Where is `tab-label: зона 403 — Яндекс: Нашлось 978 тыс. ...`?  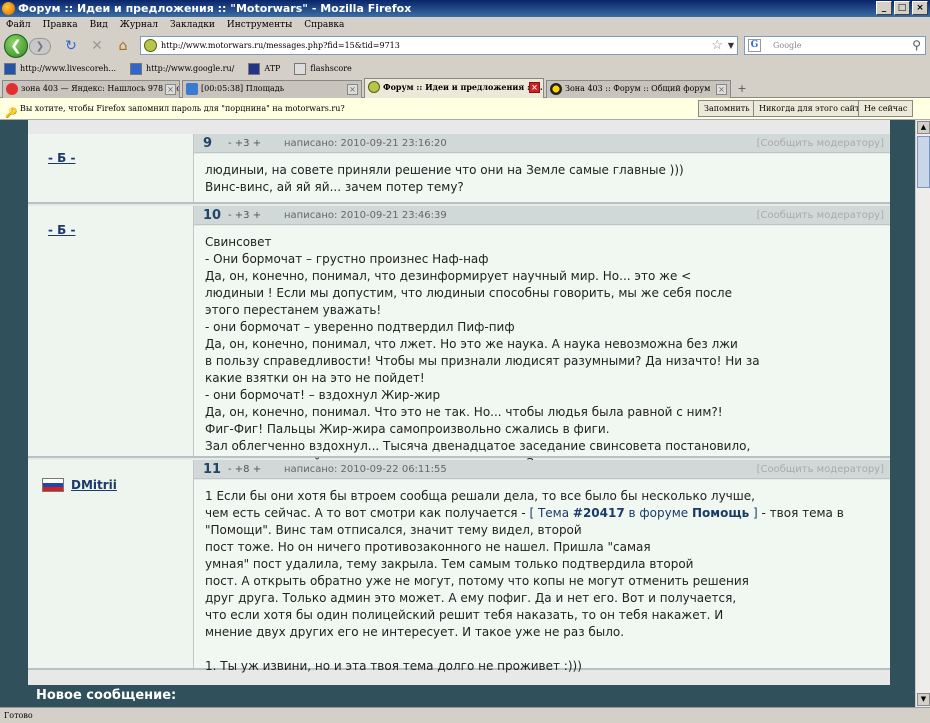 tab-label: зона 403 — Яндекс: Нашлось 978 тыс. ... is located at coordinates (100, 88).